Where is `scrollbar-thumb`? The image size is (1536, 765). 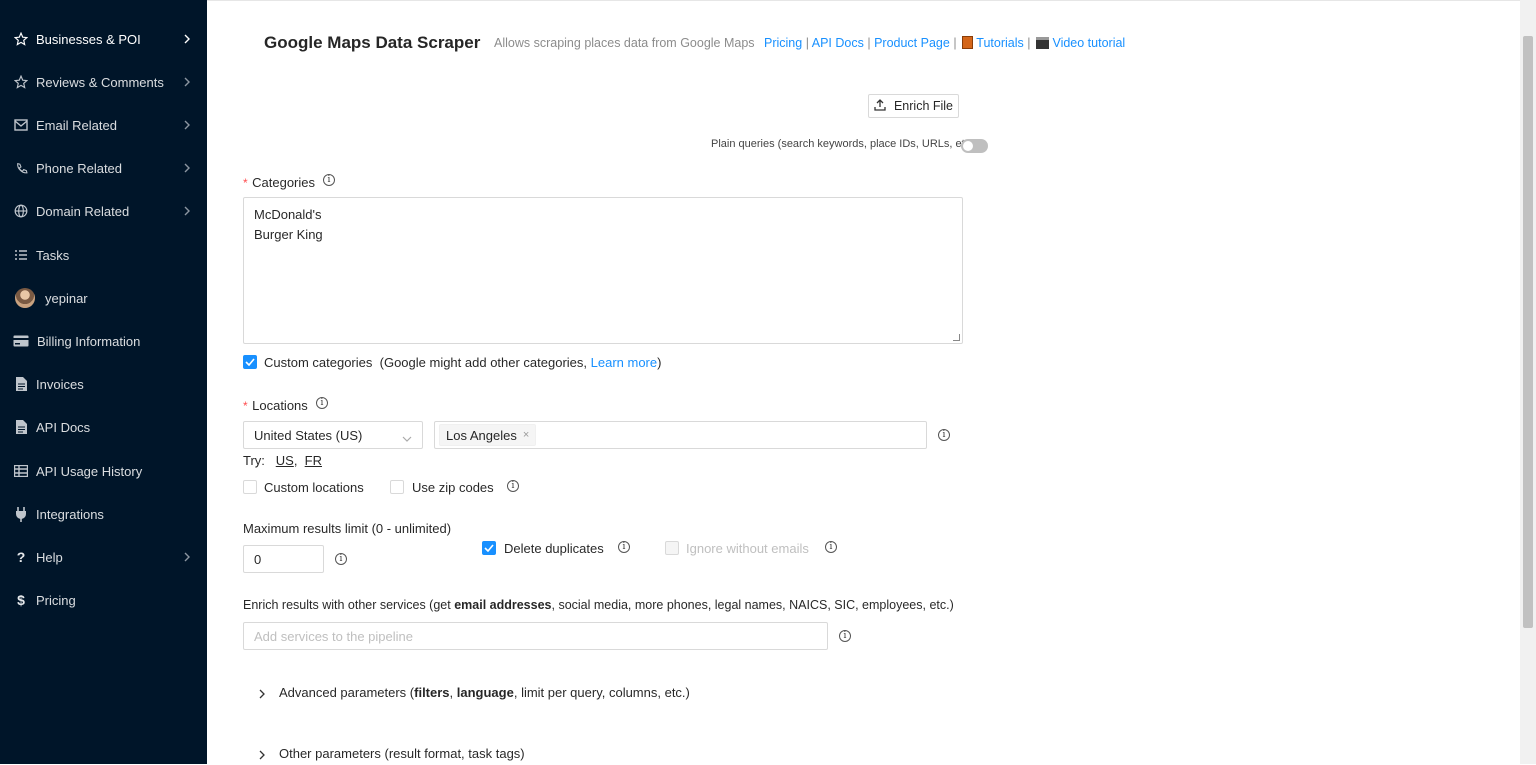
scrollbar-thumb is located at coordinates (1528, 332).